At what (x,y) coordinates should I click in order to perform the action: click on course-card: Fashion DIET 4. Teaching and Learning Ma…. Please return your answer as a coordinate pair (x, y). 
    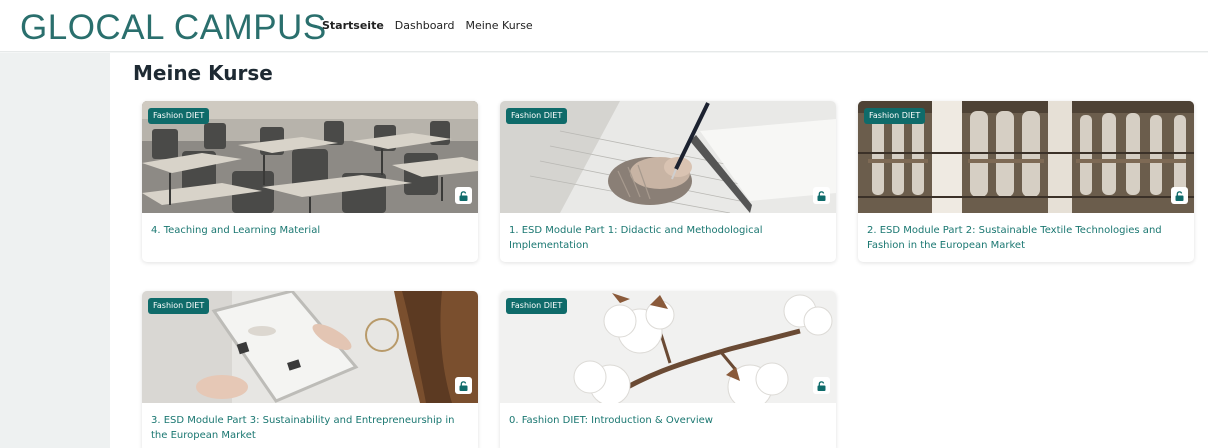
    Looking at the image, I should click on (310, 181).